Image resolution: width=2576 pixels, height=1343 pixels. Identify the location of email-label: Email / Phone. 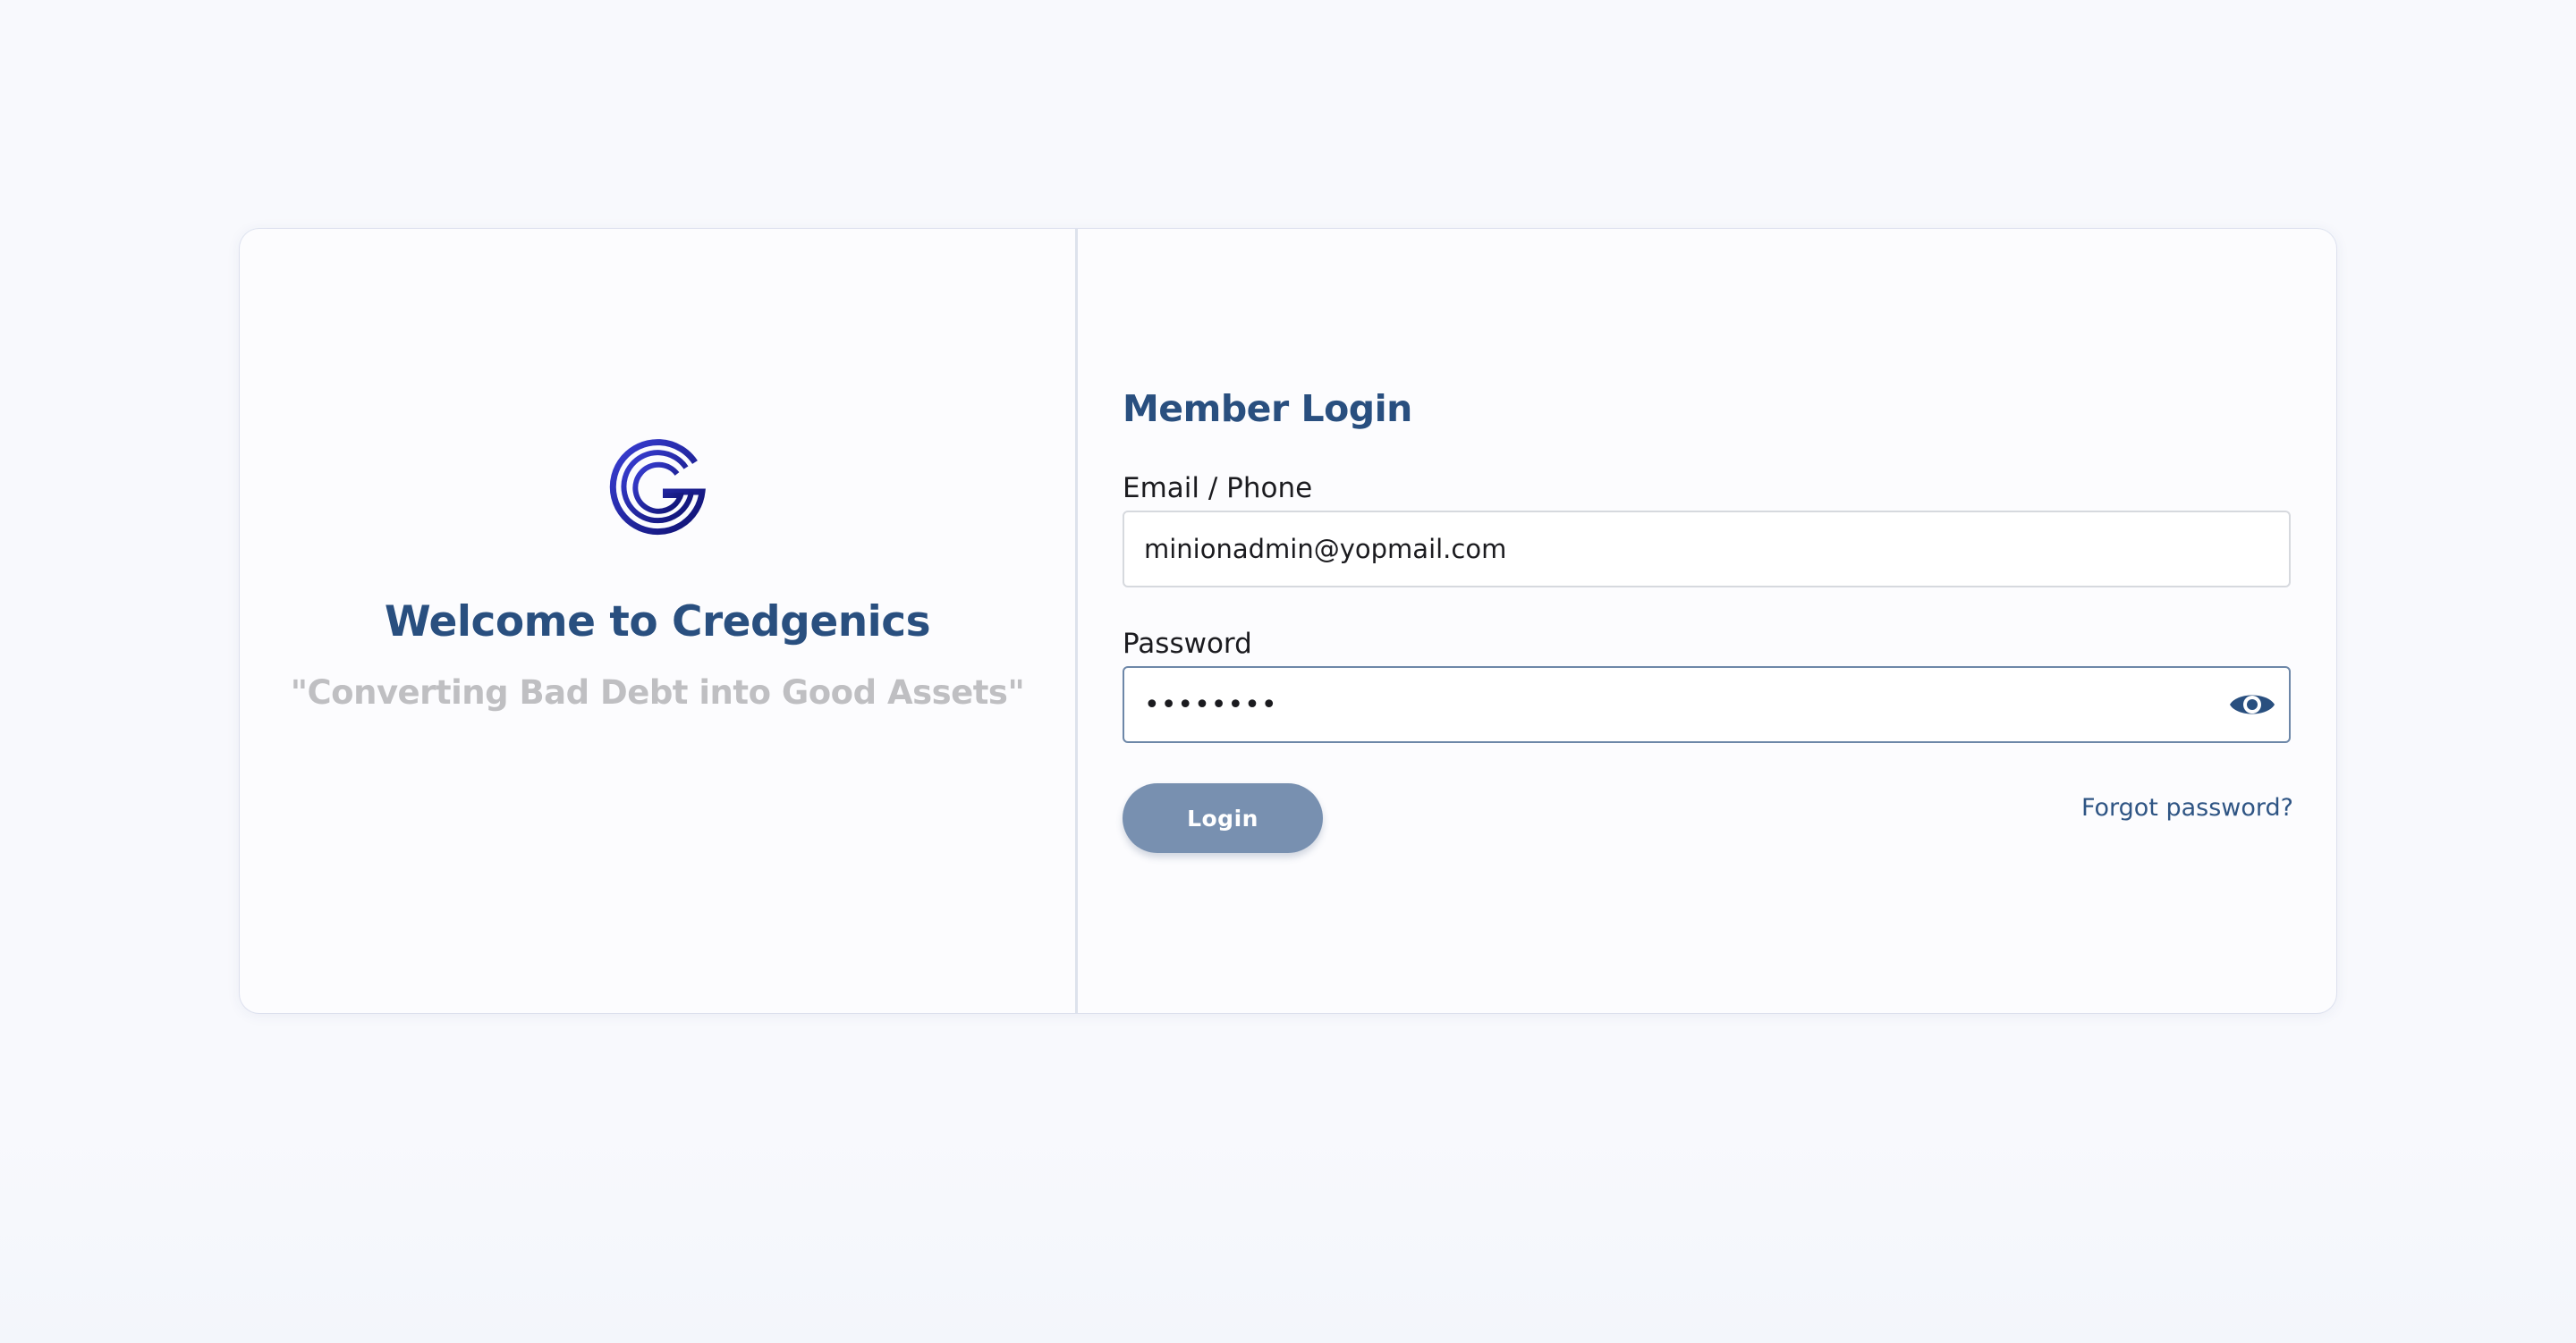
(1218, 488).